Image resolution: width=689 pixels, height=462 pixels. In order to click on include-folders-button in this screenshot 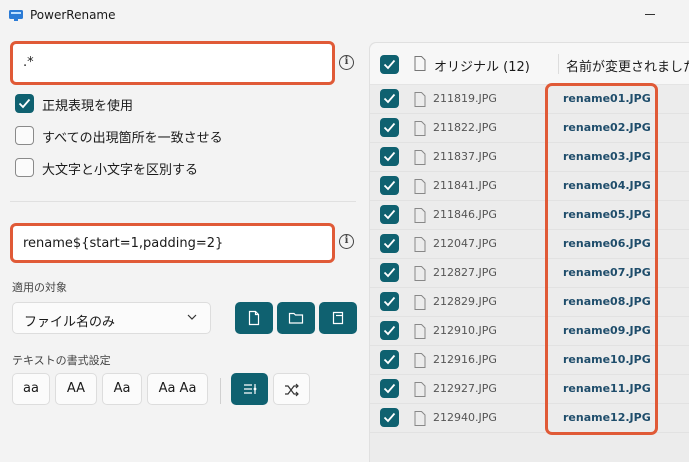, I will do `click(296, 318)`.